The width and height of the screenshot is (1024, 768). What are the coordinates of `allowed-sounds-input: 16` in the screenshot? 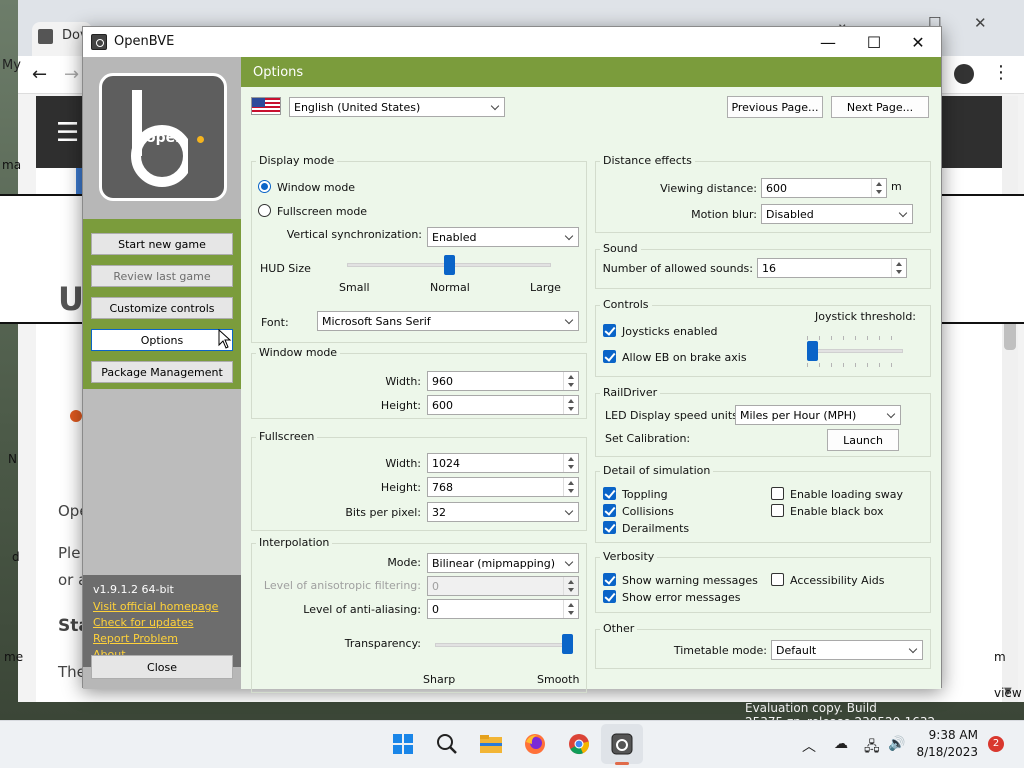 It's located at (832, 268).